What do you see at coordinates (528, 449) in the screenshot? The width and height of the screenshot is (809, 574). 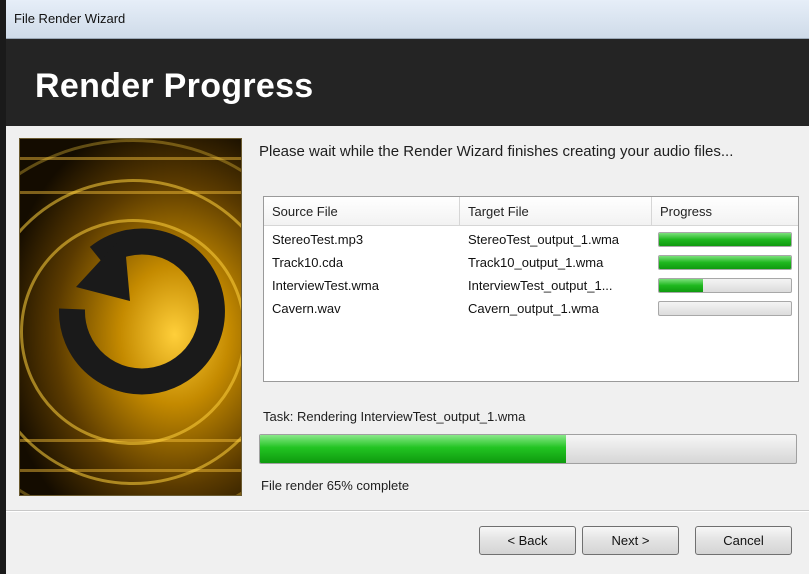 I see `overall-progress-bar` at bounding box center [528, 449].